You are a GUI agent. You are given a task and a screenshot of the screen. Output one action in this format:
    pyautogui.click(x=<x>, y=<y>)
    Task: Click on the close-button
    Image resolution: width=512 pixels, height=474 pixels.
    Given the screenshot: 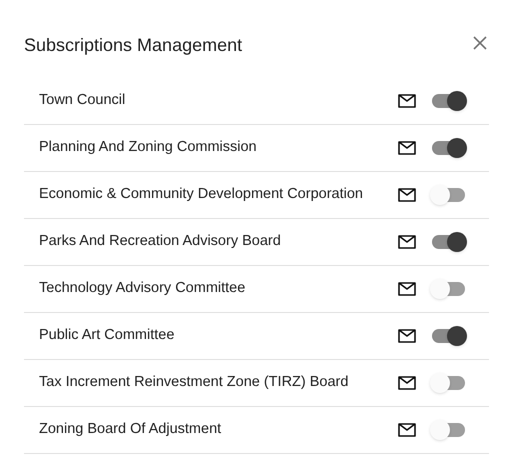 What is the action you would take?
    pyautogui.click(x=480, y=43)
    